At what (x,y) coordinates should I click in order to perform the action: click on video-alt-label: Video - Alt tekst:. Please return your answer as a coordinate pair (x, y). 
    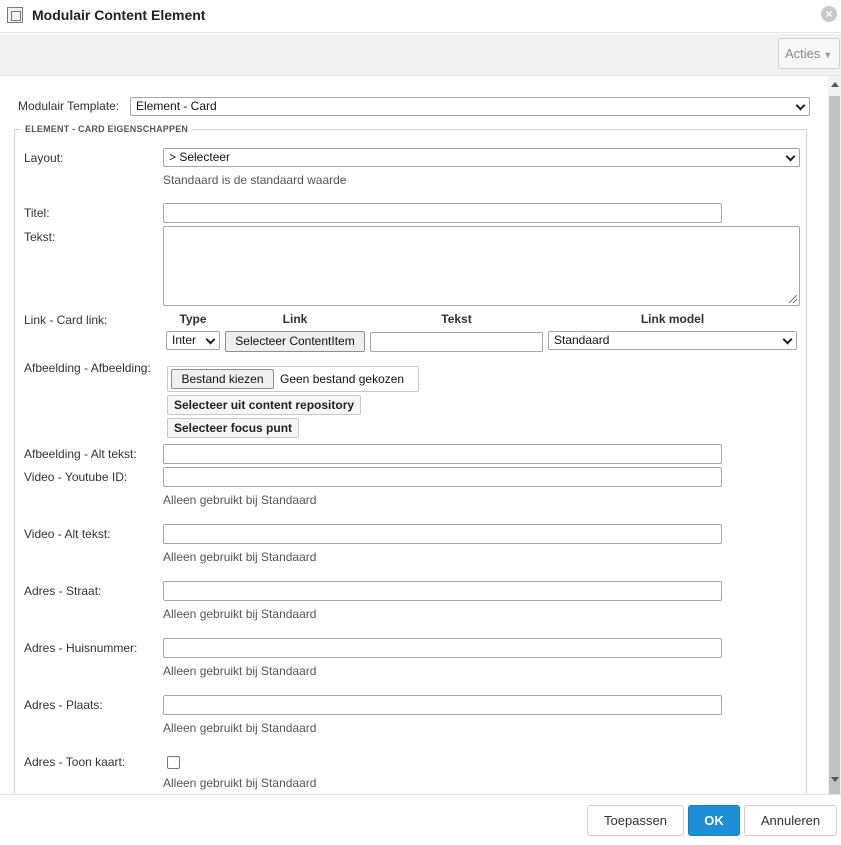
    Looking at the image, I should click on (67, 534).